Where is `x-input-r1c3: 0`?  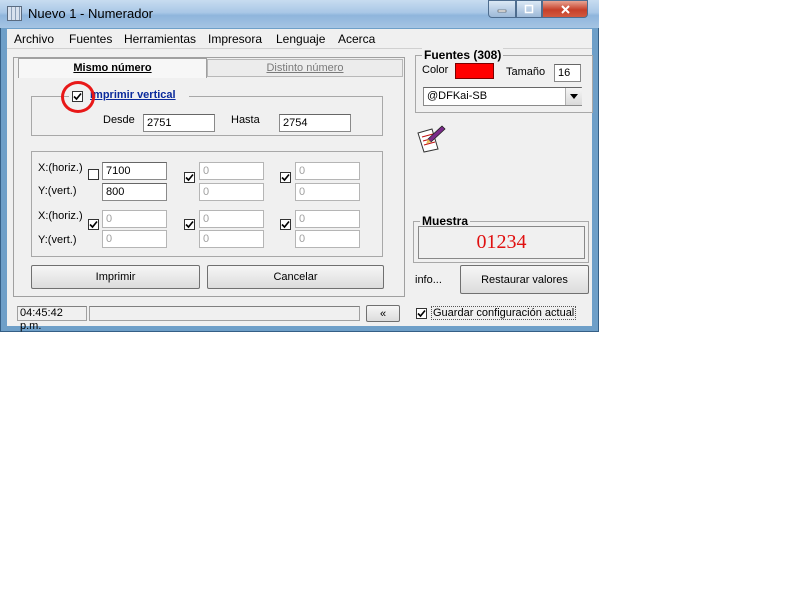 x-input-r1c3: 0 is located at coordinates (327, 171).